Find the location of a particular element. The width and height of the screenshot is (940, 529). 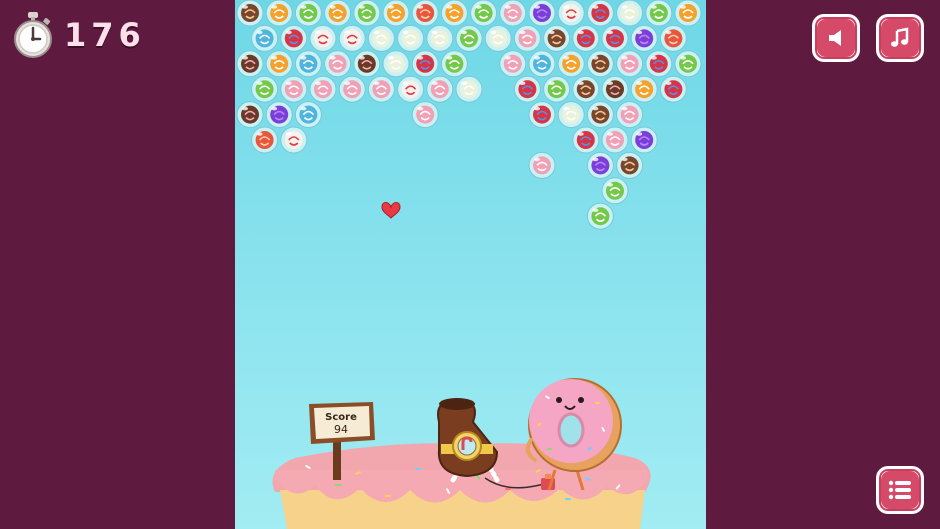

stopwatch-icon is located at coordinates (33, 35).